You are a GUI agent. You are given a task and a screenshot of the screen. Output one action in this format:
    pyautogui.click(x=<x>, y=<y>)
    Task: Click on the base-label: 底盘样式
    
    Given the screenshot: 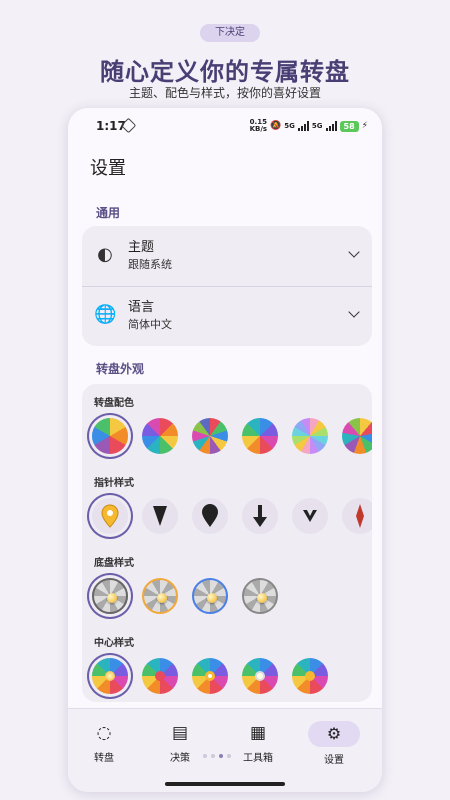 What is the action you would take?
    pyautogui.click(x=114, y=563)
    